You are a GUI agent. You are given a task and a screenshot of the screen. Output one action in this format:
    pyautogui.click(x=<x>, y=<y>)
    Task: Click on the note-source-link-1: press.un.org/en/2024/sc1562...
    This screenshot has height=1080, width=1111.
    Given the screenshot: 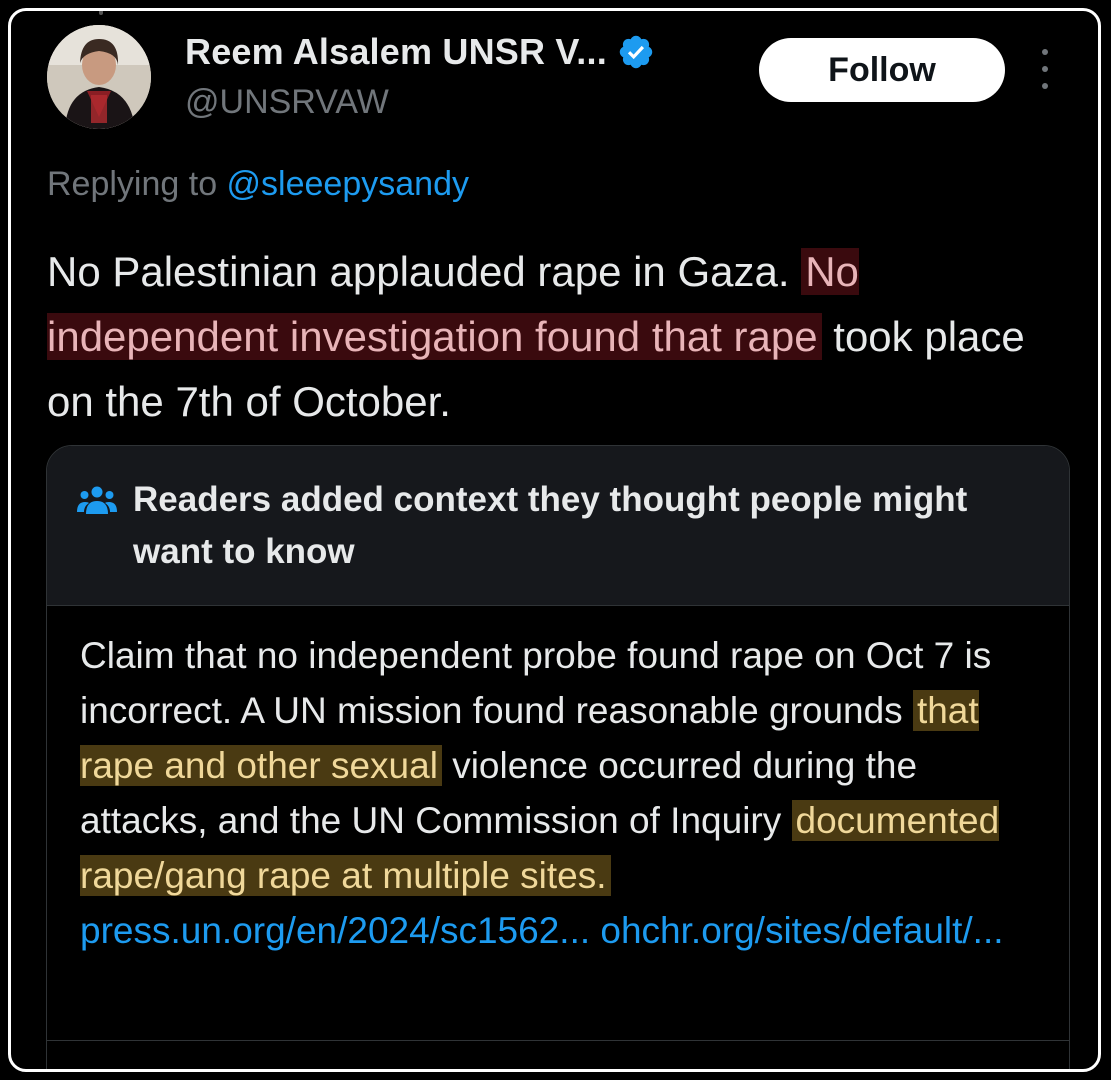 What is the action you would take?
    pyautogui.click(x=335, y=930)
    